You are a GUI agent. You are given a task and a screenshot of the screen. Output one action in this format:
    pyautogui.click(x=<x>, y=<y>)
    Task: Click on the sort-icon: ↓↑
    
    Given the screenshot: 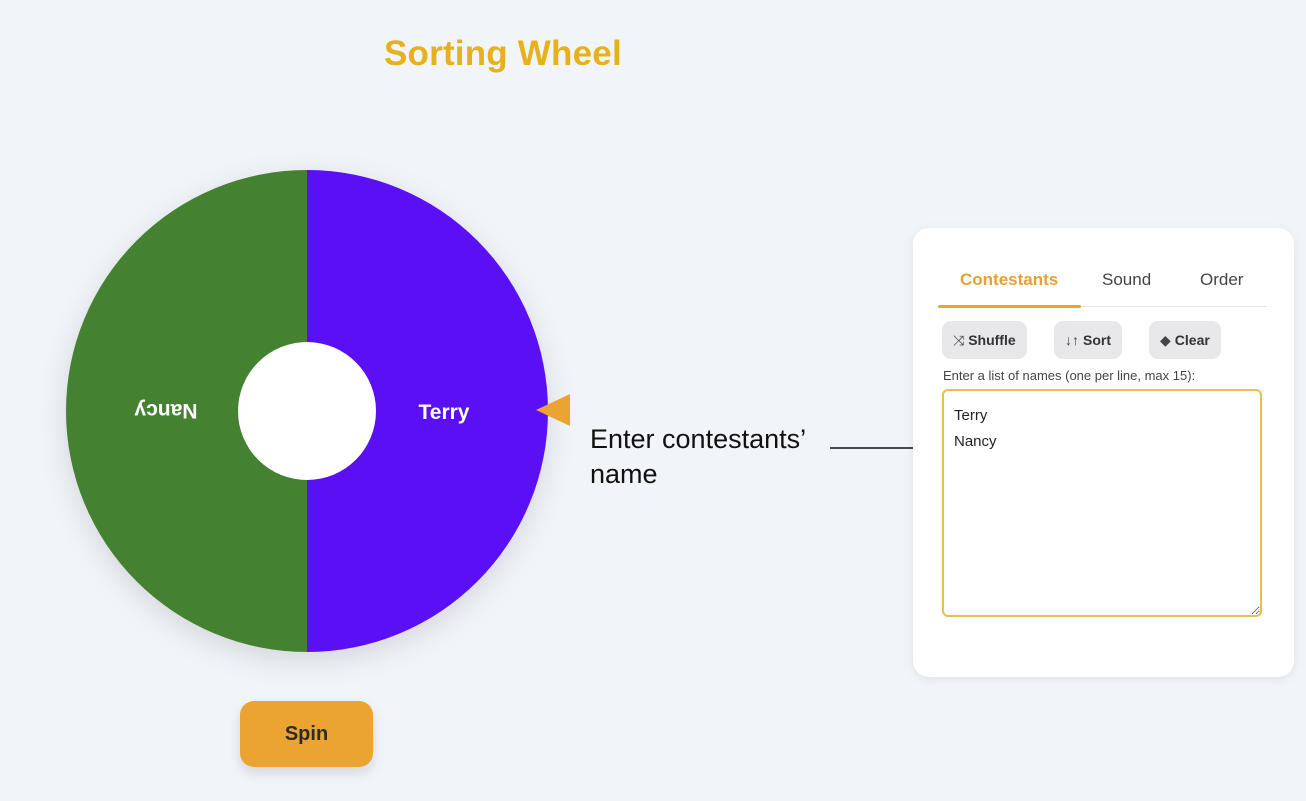 What is the action you would take?
    pyautogui.click(x=1072, y=340)
    